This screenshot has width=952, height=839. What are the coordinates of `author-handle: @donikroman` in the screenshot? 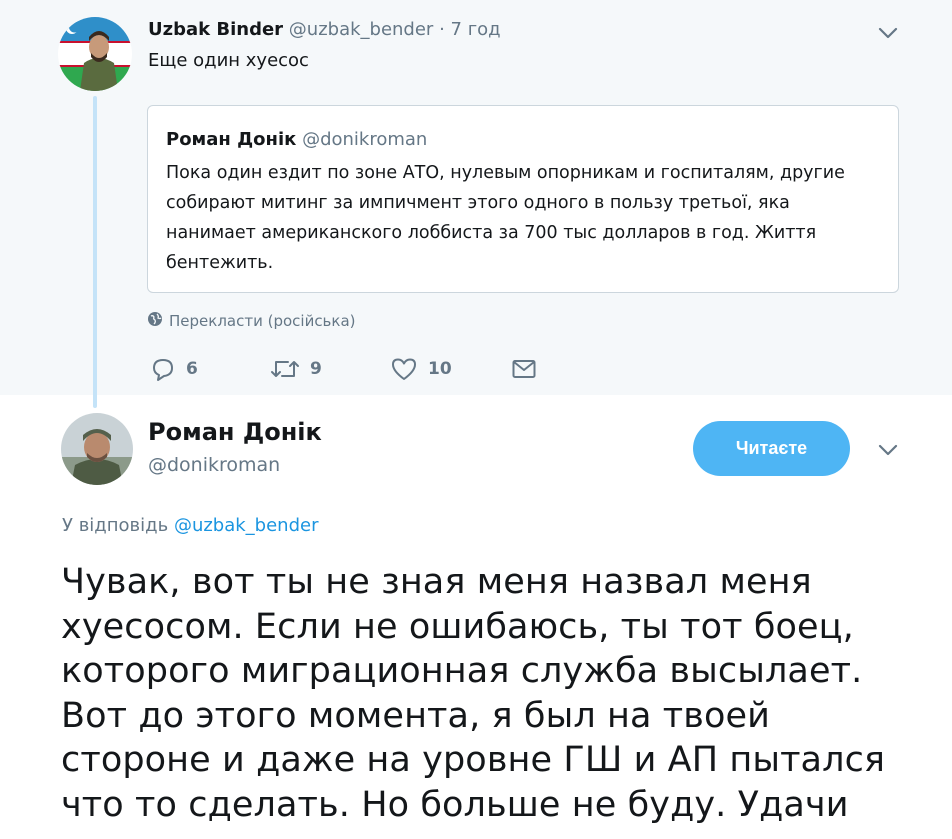 It's located at (214, 465).